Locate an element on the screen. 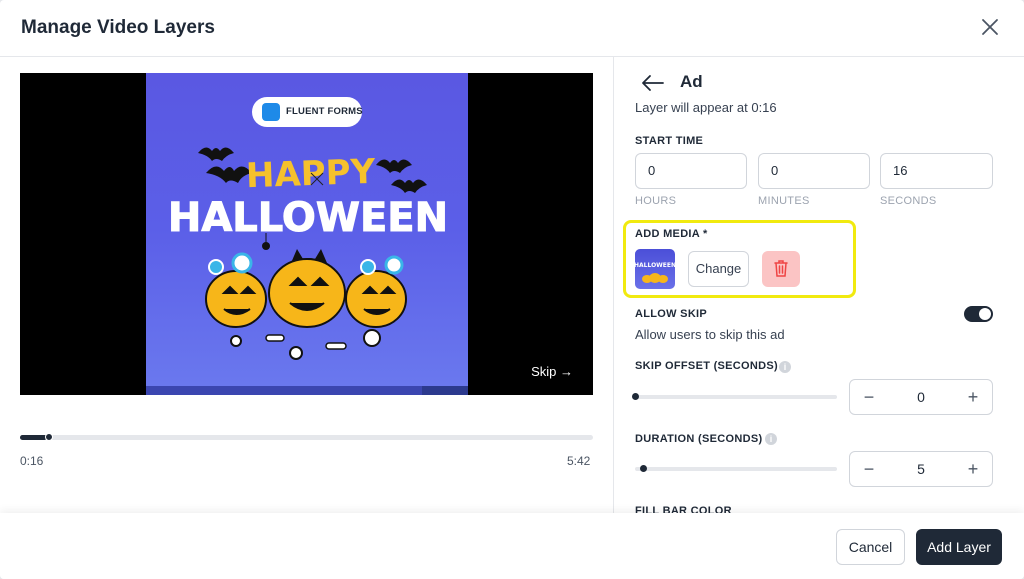  duration-increment-button: + is located at coordinates (973, 469).